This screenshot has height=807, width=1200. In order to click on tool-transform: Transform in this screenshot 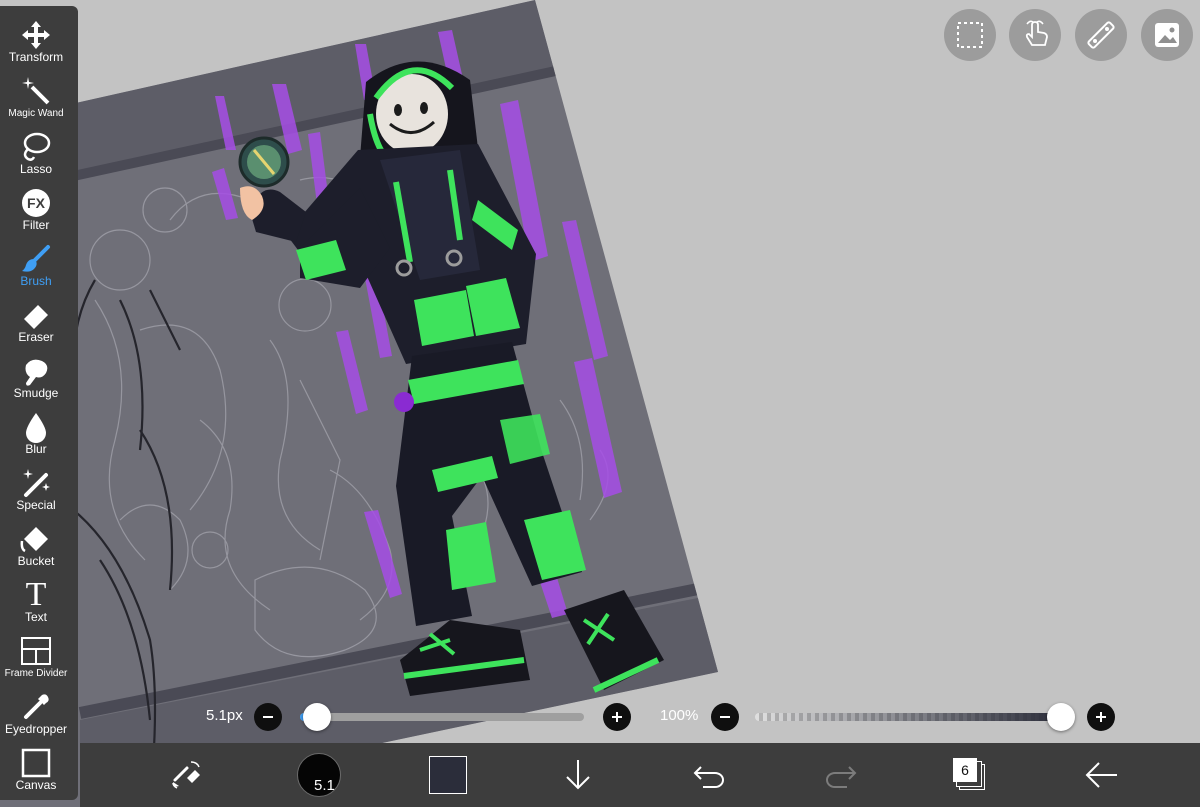, I will do `click(36, 38)`.